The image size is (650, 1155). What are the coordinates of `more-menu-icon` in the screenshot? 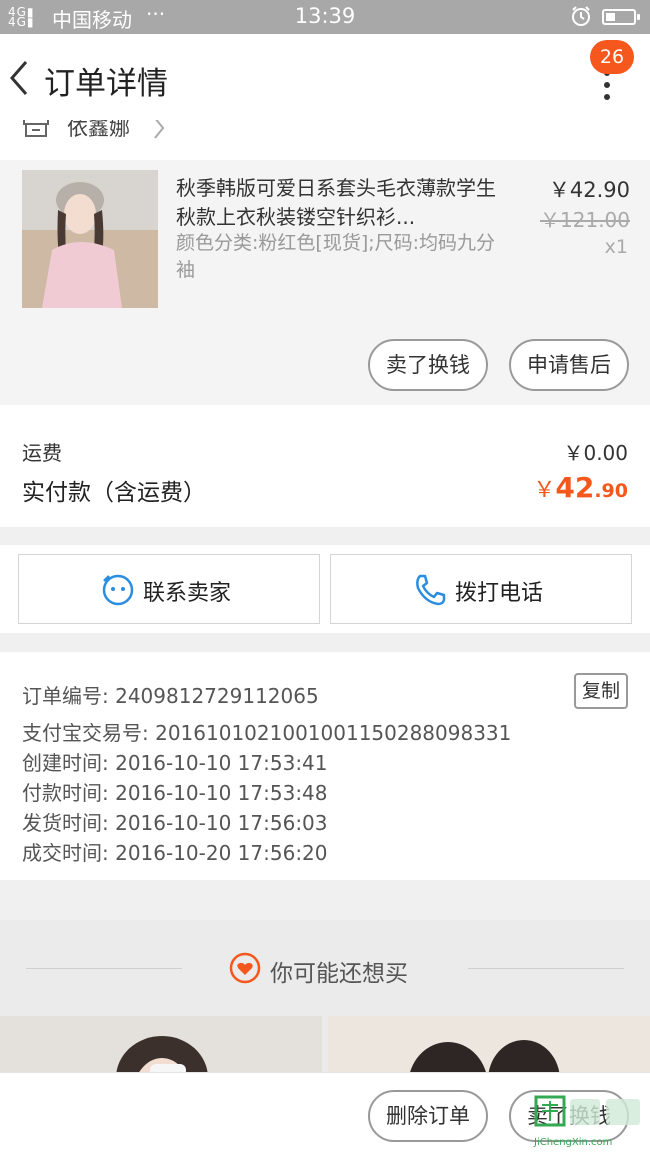 It's located at (607, 92).